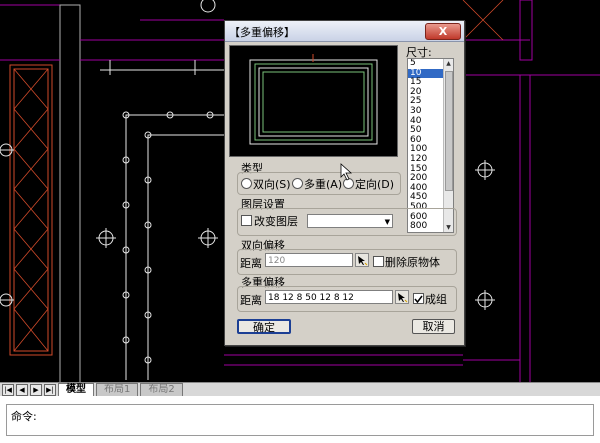 The width and height of the screenshot is (600, 443). I want to click on change-layer-label: 改变图层, so click(276, 221).